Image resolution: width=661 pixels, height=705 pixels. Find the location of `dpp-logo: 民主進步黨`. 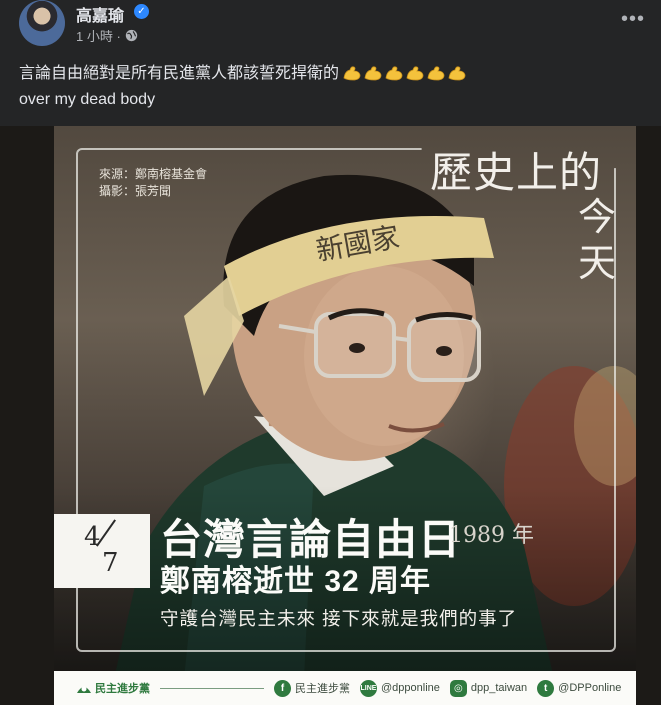

dpp-logo: 民主進步黨 is located at coordinates (113, 688).